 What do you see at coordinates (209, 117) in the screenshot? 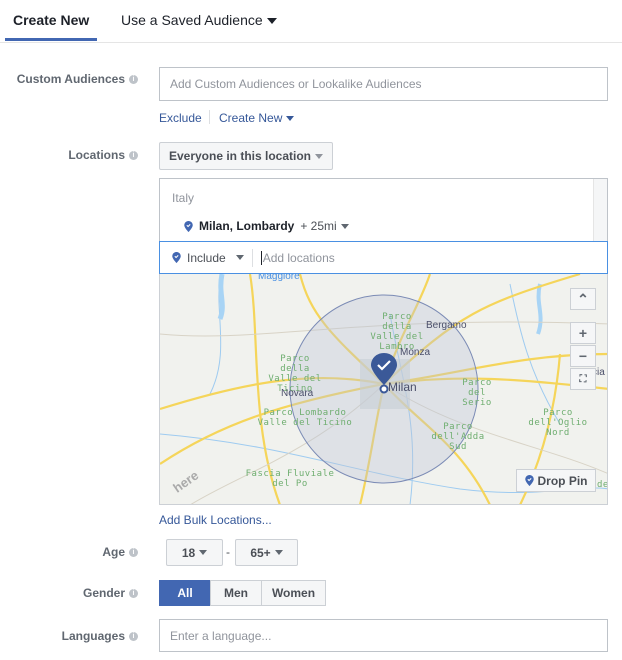
I see `divider` at bounding box center [209, 117].